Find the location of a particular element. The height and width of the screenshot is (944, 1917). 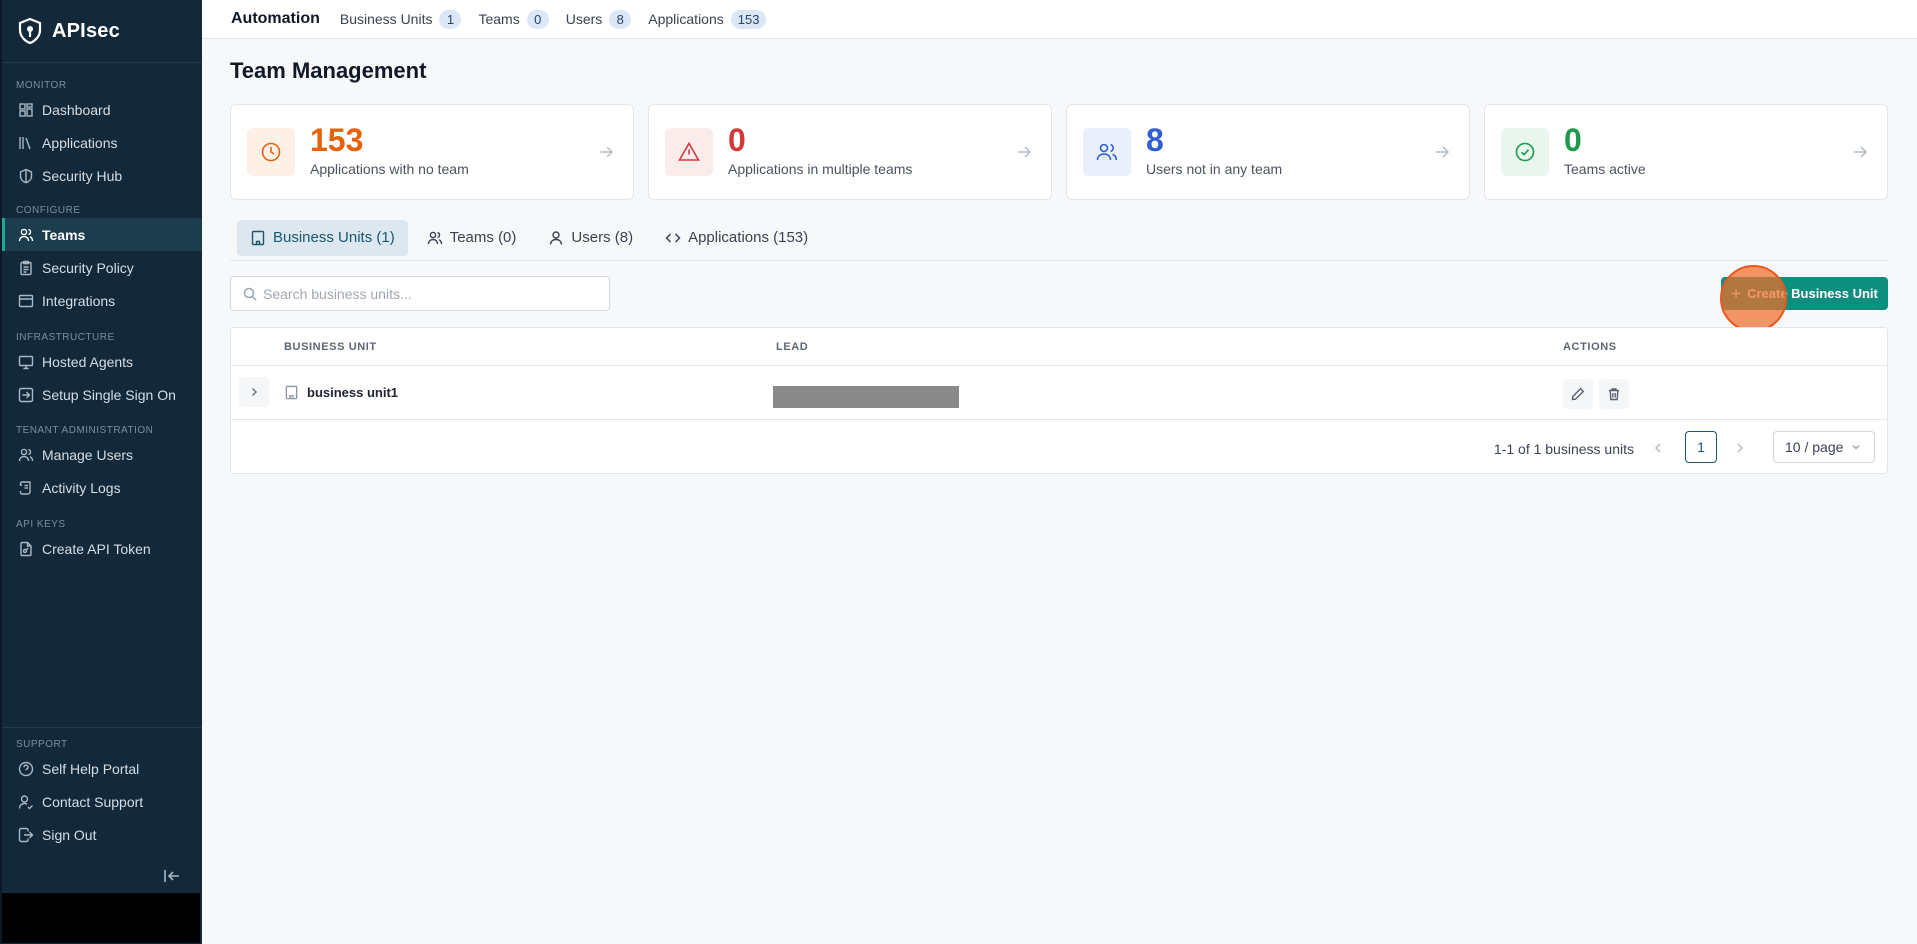

file-key-icon is located at coordinates (26, 548).